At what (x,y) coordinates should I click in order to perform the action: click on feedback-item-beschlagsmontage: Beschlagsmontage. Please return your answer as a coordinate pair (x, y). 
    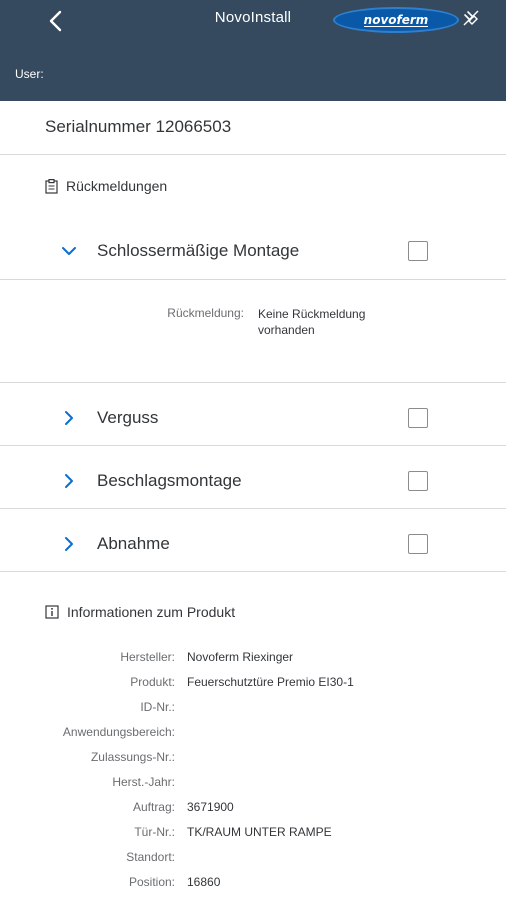
    Looking at the image, I should click on (253, 481).